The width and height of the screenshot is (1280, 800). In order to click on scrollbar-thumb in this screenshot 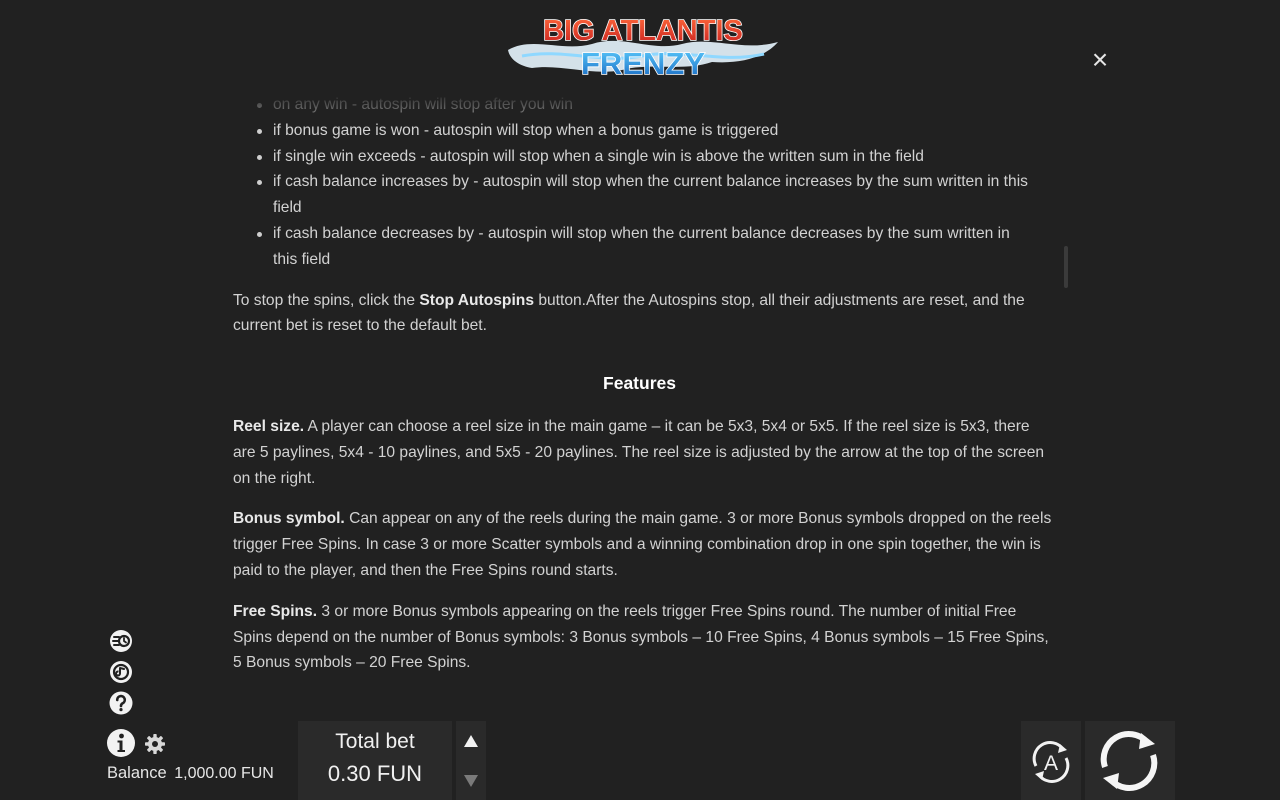, I will do `click(1066, 267)`.